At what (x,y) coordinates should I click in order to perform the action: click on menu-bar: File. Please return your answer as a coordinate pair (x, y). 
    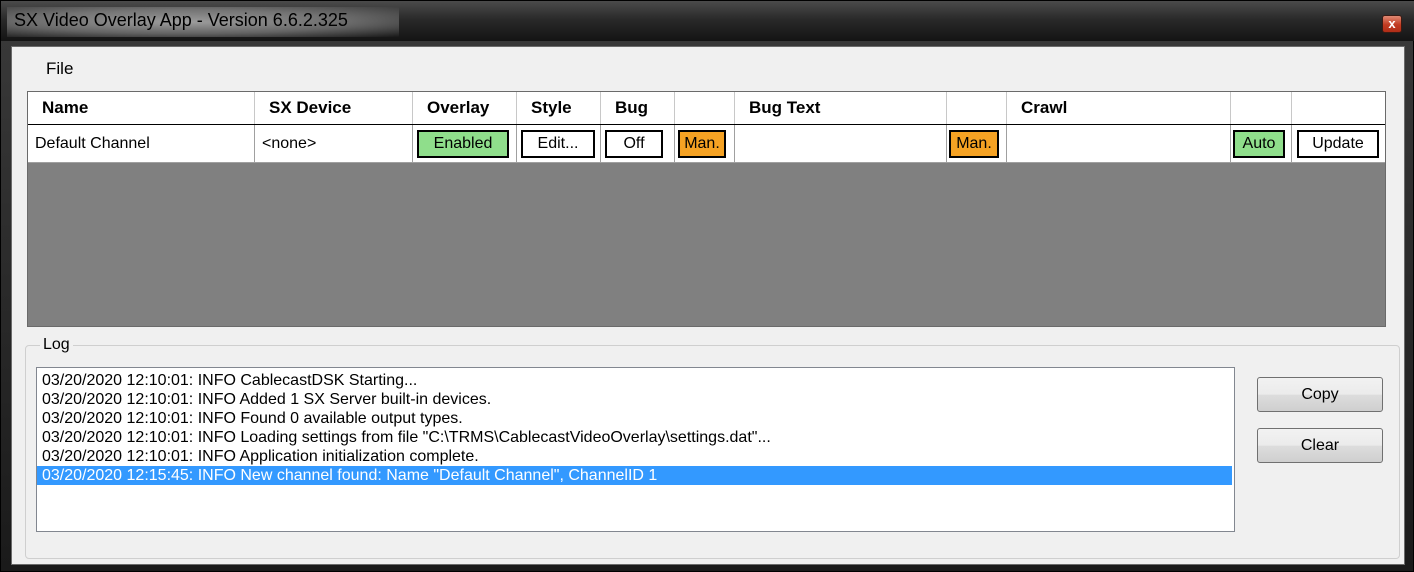
    Looking at the image, I should click on (708, 67).